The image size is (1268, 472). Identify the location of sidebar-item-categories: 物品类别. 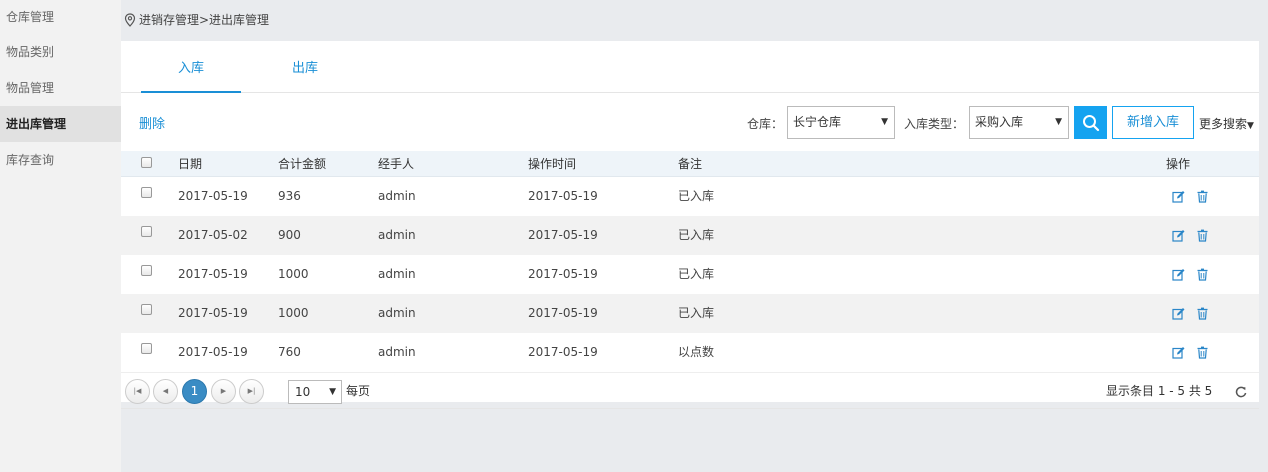
(60, 52).